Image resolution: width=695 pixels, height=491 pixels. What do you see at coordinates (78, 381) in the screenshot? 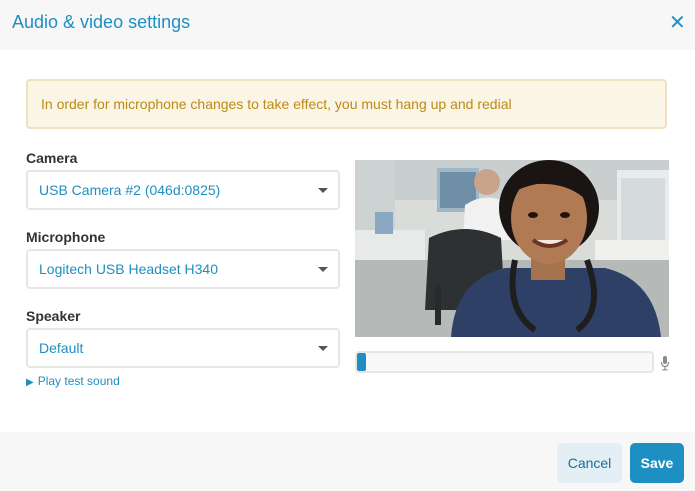
I see `play-test-sound-label: Play test sound` at bounding box center [78, 381].